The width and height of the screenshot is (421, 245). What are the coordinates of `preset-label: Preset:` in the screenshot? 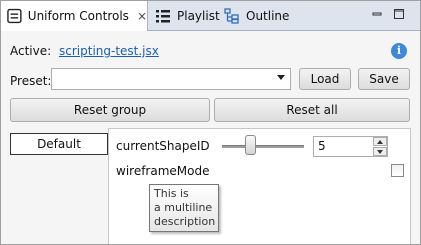 It's located at (31, 81).